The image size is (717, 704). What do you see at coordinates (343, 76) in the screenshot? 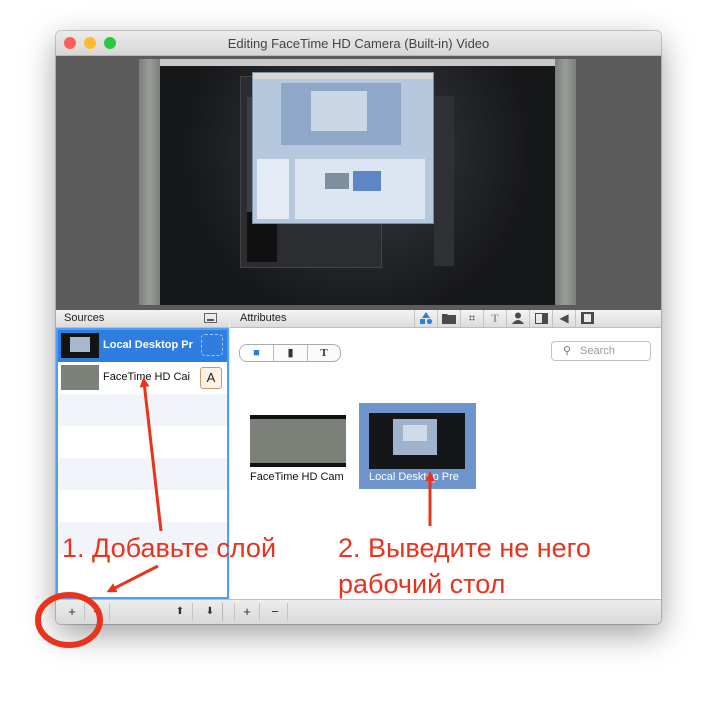
I see `preview-nested-titlebar` at bounding box center [343, 76].